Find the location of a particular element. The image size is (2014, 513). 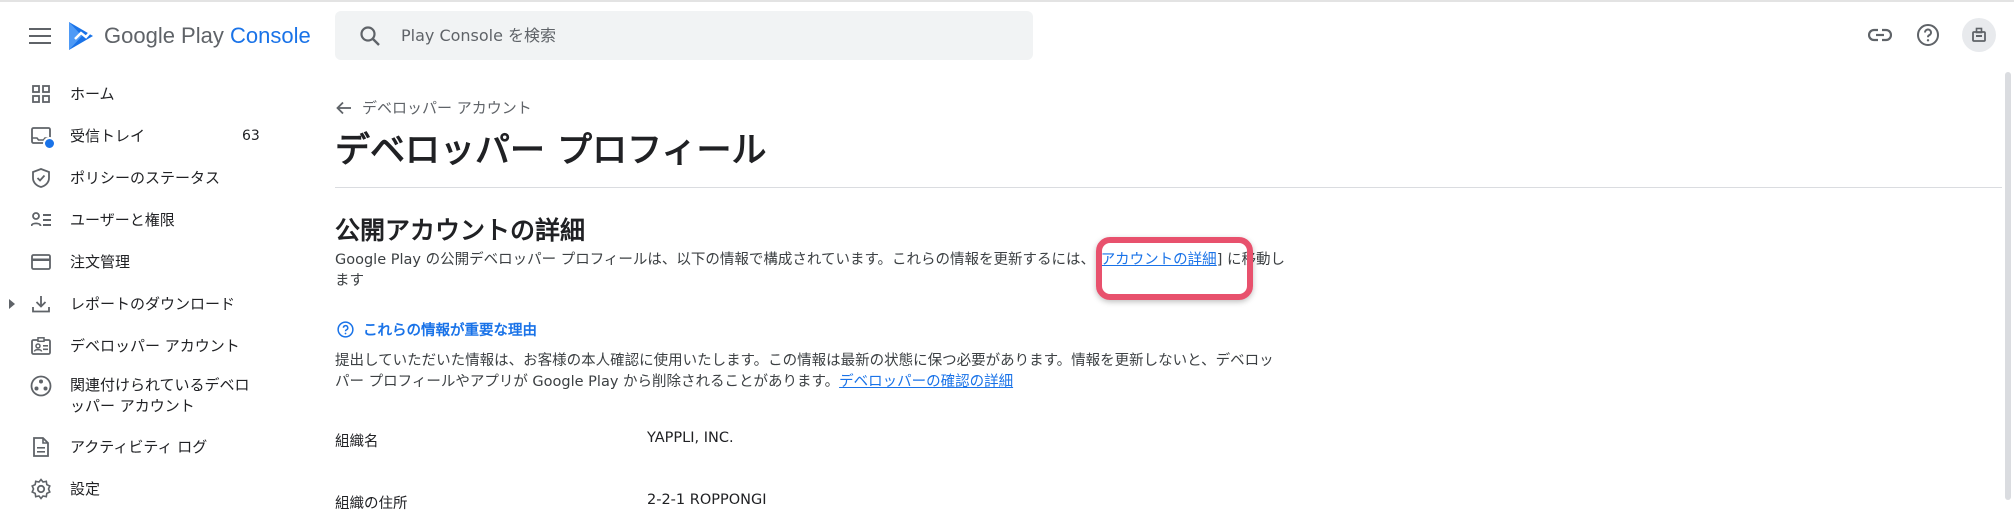

account-button is located at coordinates (1979, 35).